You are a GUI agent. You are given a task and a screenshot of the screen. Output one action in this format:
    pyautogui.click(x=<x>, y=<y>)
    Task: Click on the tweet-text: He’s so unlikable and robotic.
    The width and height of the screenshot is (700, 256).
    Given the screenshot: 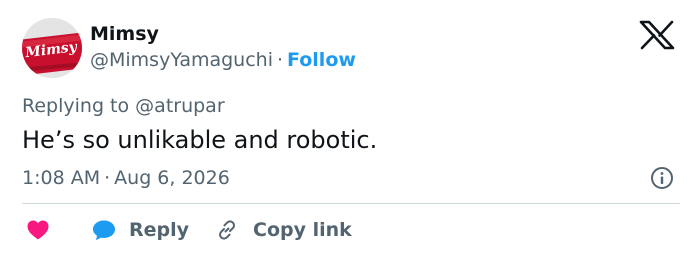 What is the action you would take?
    pyautogui.click(x=200, y=140)
    